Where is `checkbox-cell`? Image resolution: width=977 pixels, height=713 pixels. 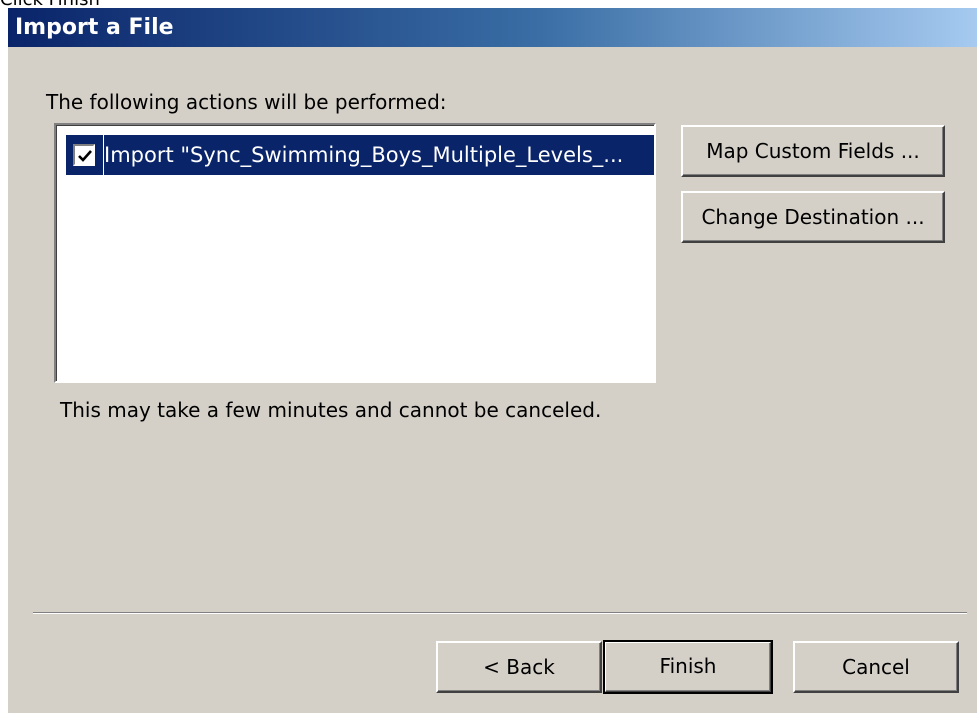
checkbox-cell is located at coordinates (84, 155).